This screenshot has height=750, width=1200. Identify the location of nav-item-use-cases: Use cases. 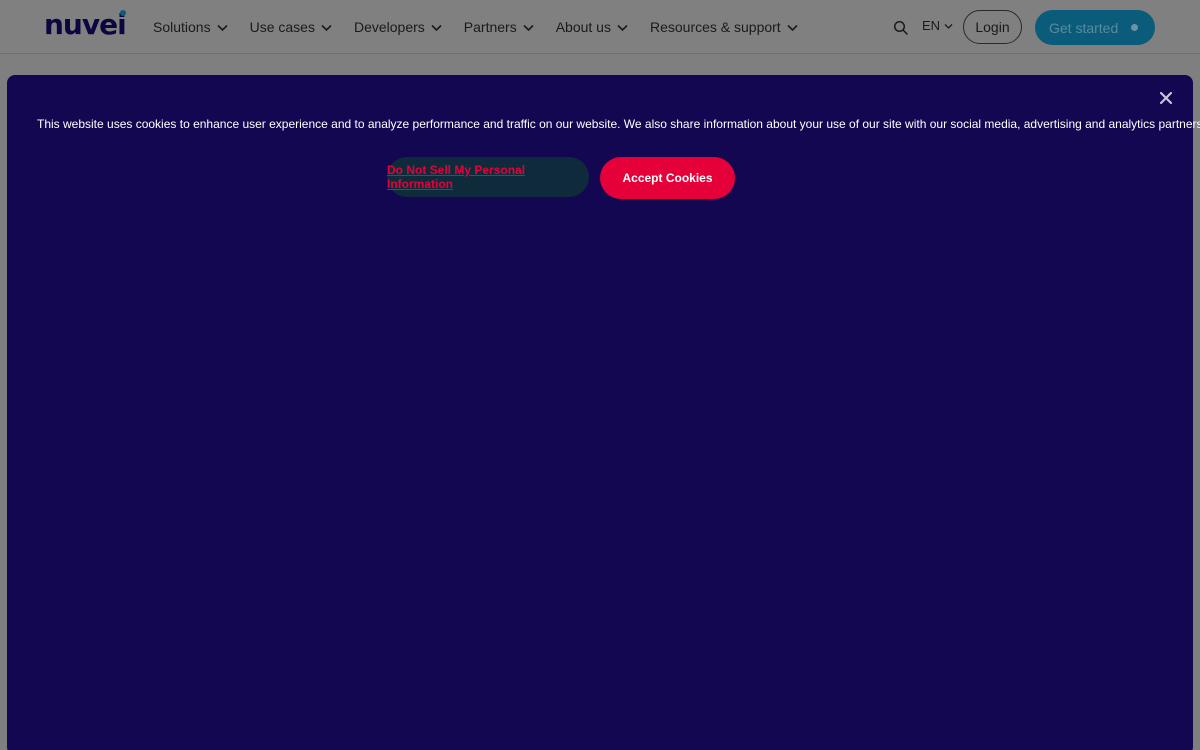
(291, 27).